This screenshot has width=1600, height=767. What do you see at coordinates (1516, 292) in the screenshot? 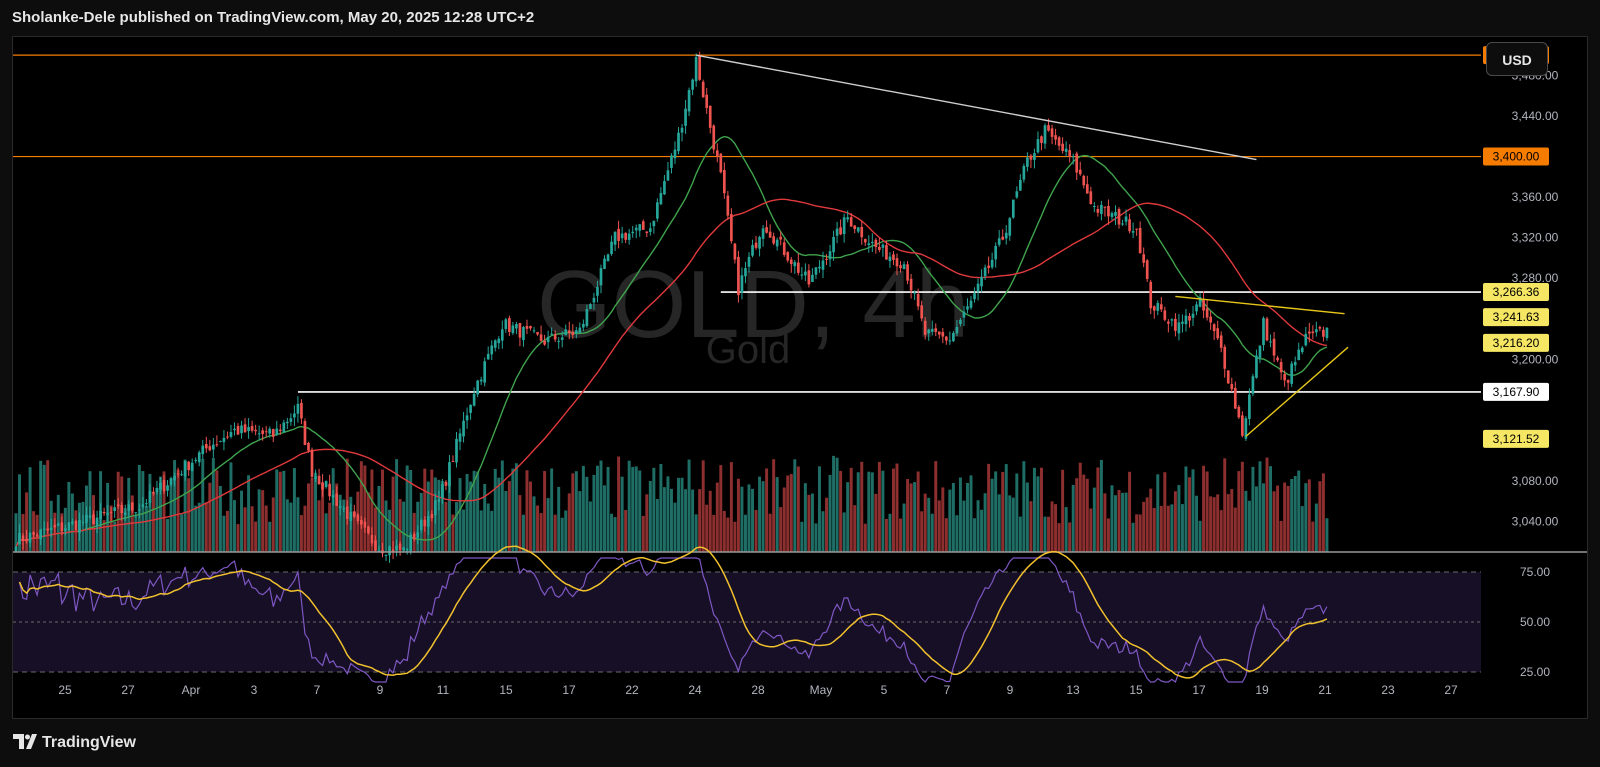
I see `price-level-label: 3,266.36` at bounding box center [1516, 292].